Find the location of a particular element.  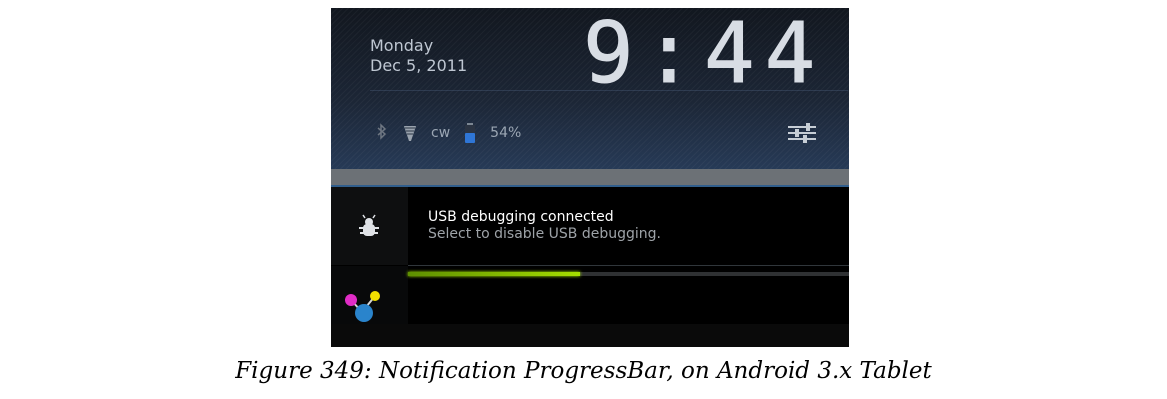

clock-display: 9:44 is located at coordinates (704, 56).